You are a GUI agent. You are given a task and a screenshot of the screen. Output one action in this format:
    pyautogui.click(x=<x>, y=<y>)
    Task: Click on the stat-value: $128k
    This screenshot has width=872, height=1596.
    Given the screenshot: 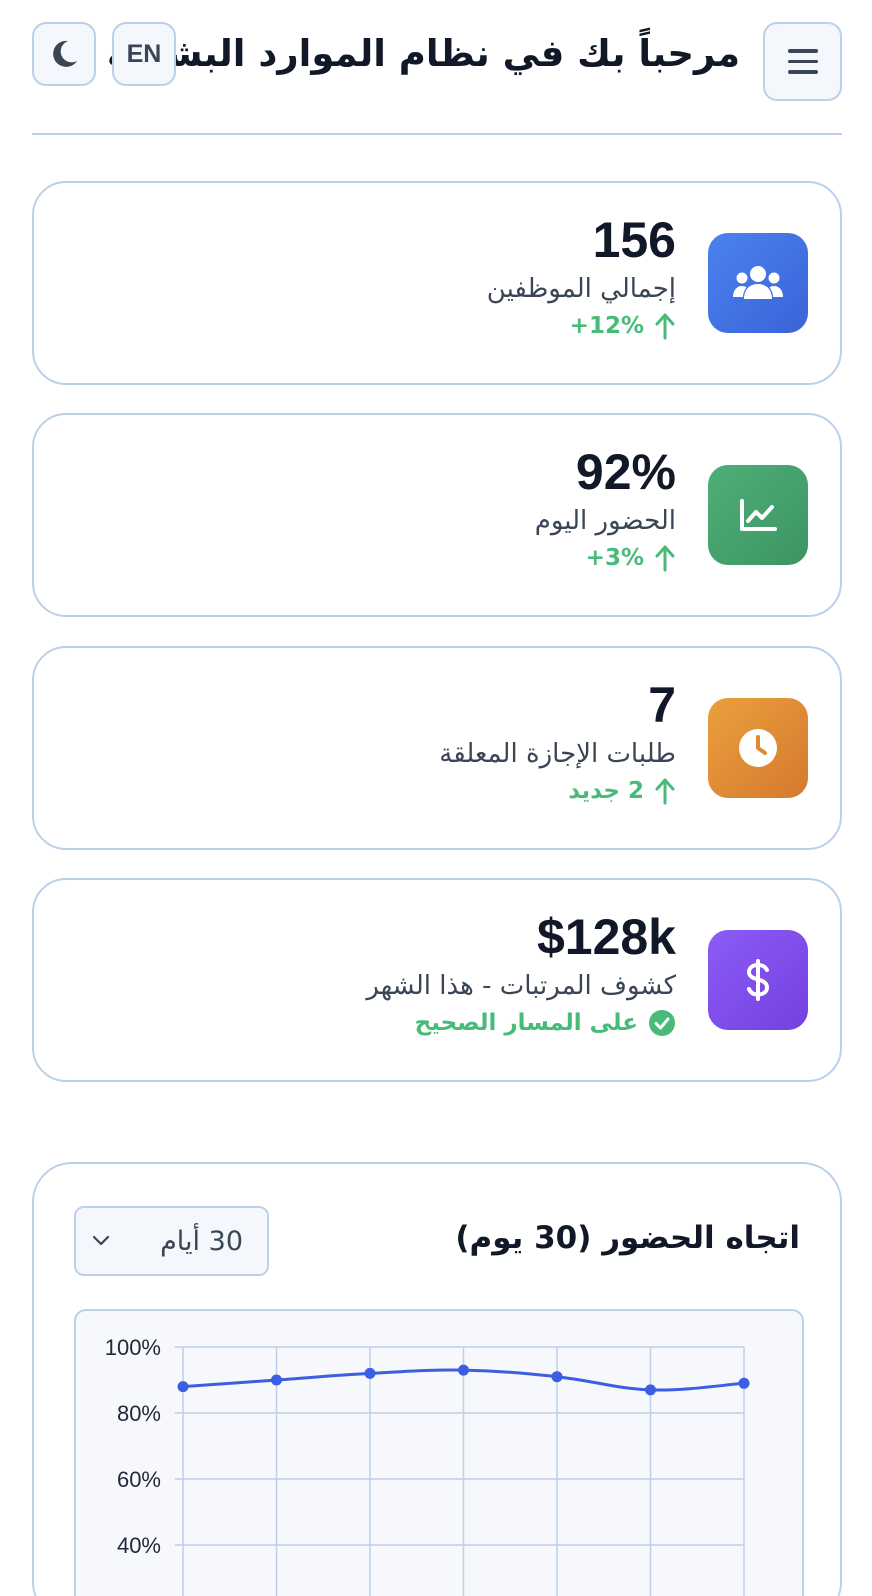 What is the action you would take?
    pyautogui.click(x=606, y=937)
    